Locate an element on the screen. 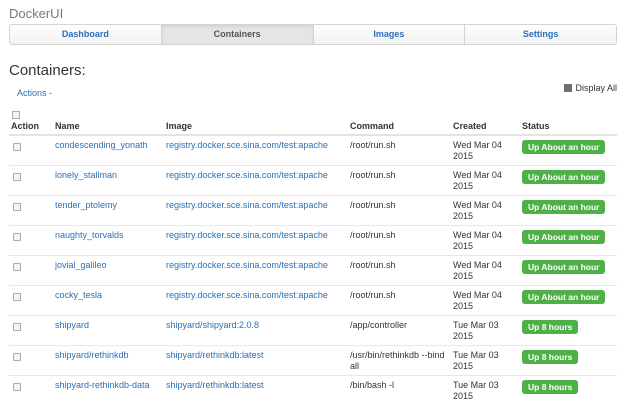 This screenshot has height=418, width=625. nav-tab-dashboard: Dashboard is located at coordinates (86, 34).